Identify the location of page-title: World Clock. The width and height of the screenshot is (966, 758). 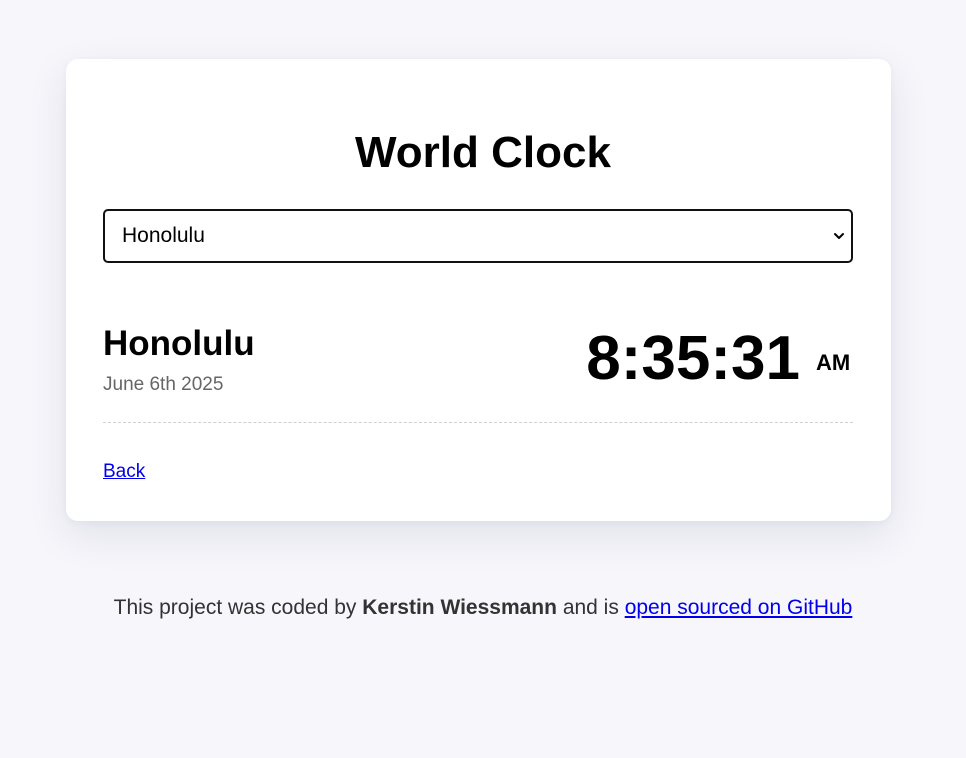
(483, 152).